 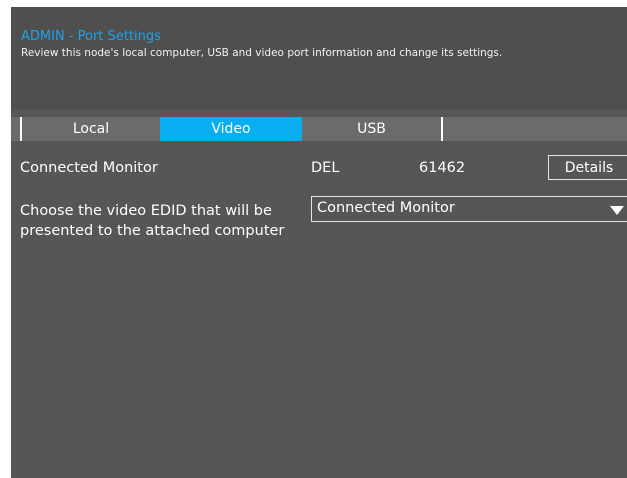 What do you see at coordinates (91, 36) in the screenshot?
I see `page-title: ADMIN - Port Settings` at bounding box center [91, 36].